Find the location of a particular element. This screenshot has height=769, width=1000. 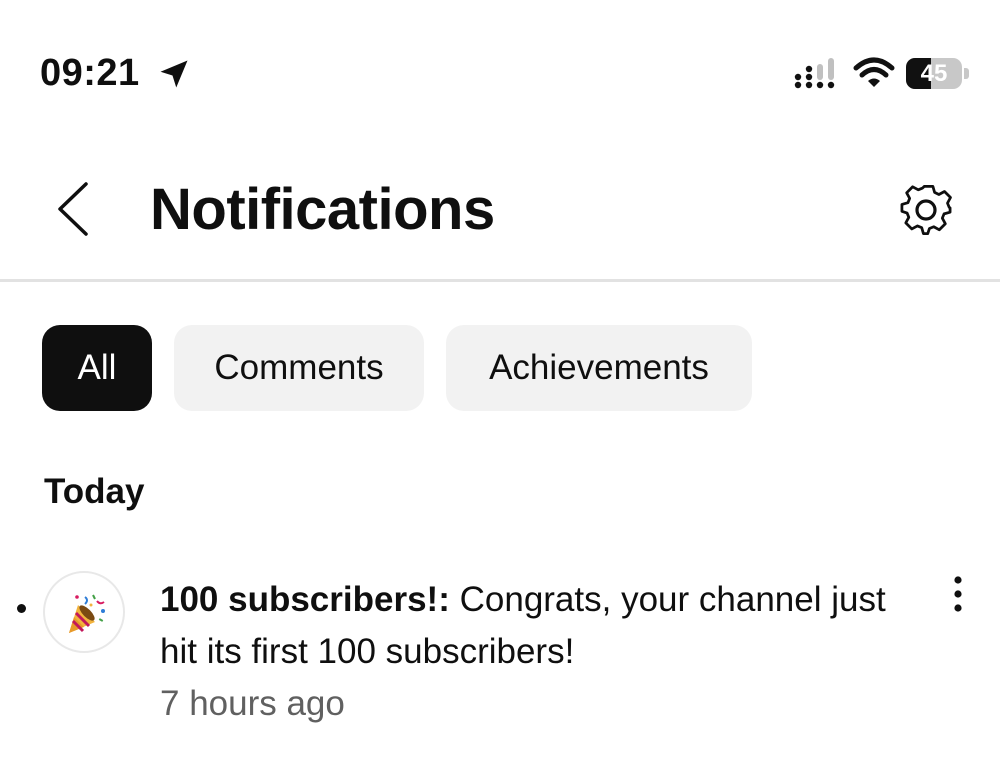

chevron-left-icon is located at coordinates (73, 209).